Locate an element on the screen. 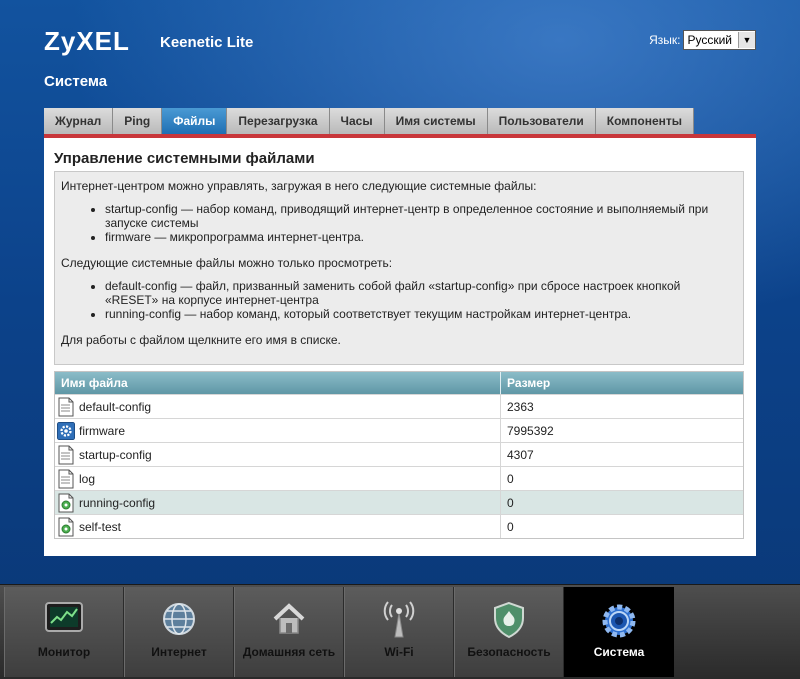 The height and width of the screenshot is (679, 800). dock-label: Интернет is located at coordinates (179, 652).